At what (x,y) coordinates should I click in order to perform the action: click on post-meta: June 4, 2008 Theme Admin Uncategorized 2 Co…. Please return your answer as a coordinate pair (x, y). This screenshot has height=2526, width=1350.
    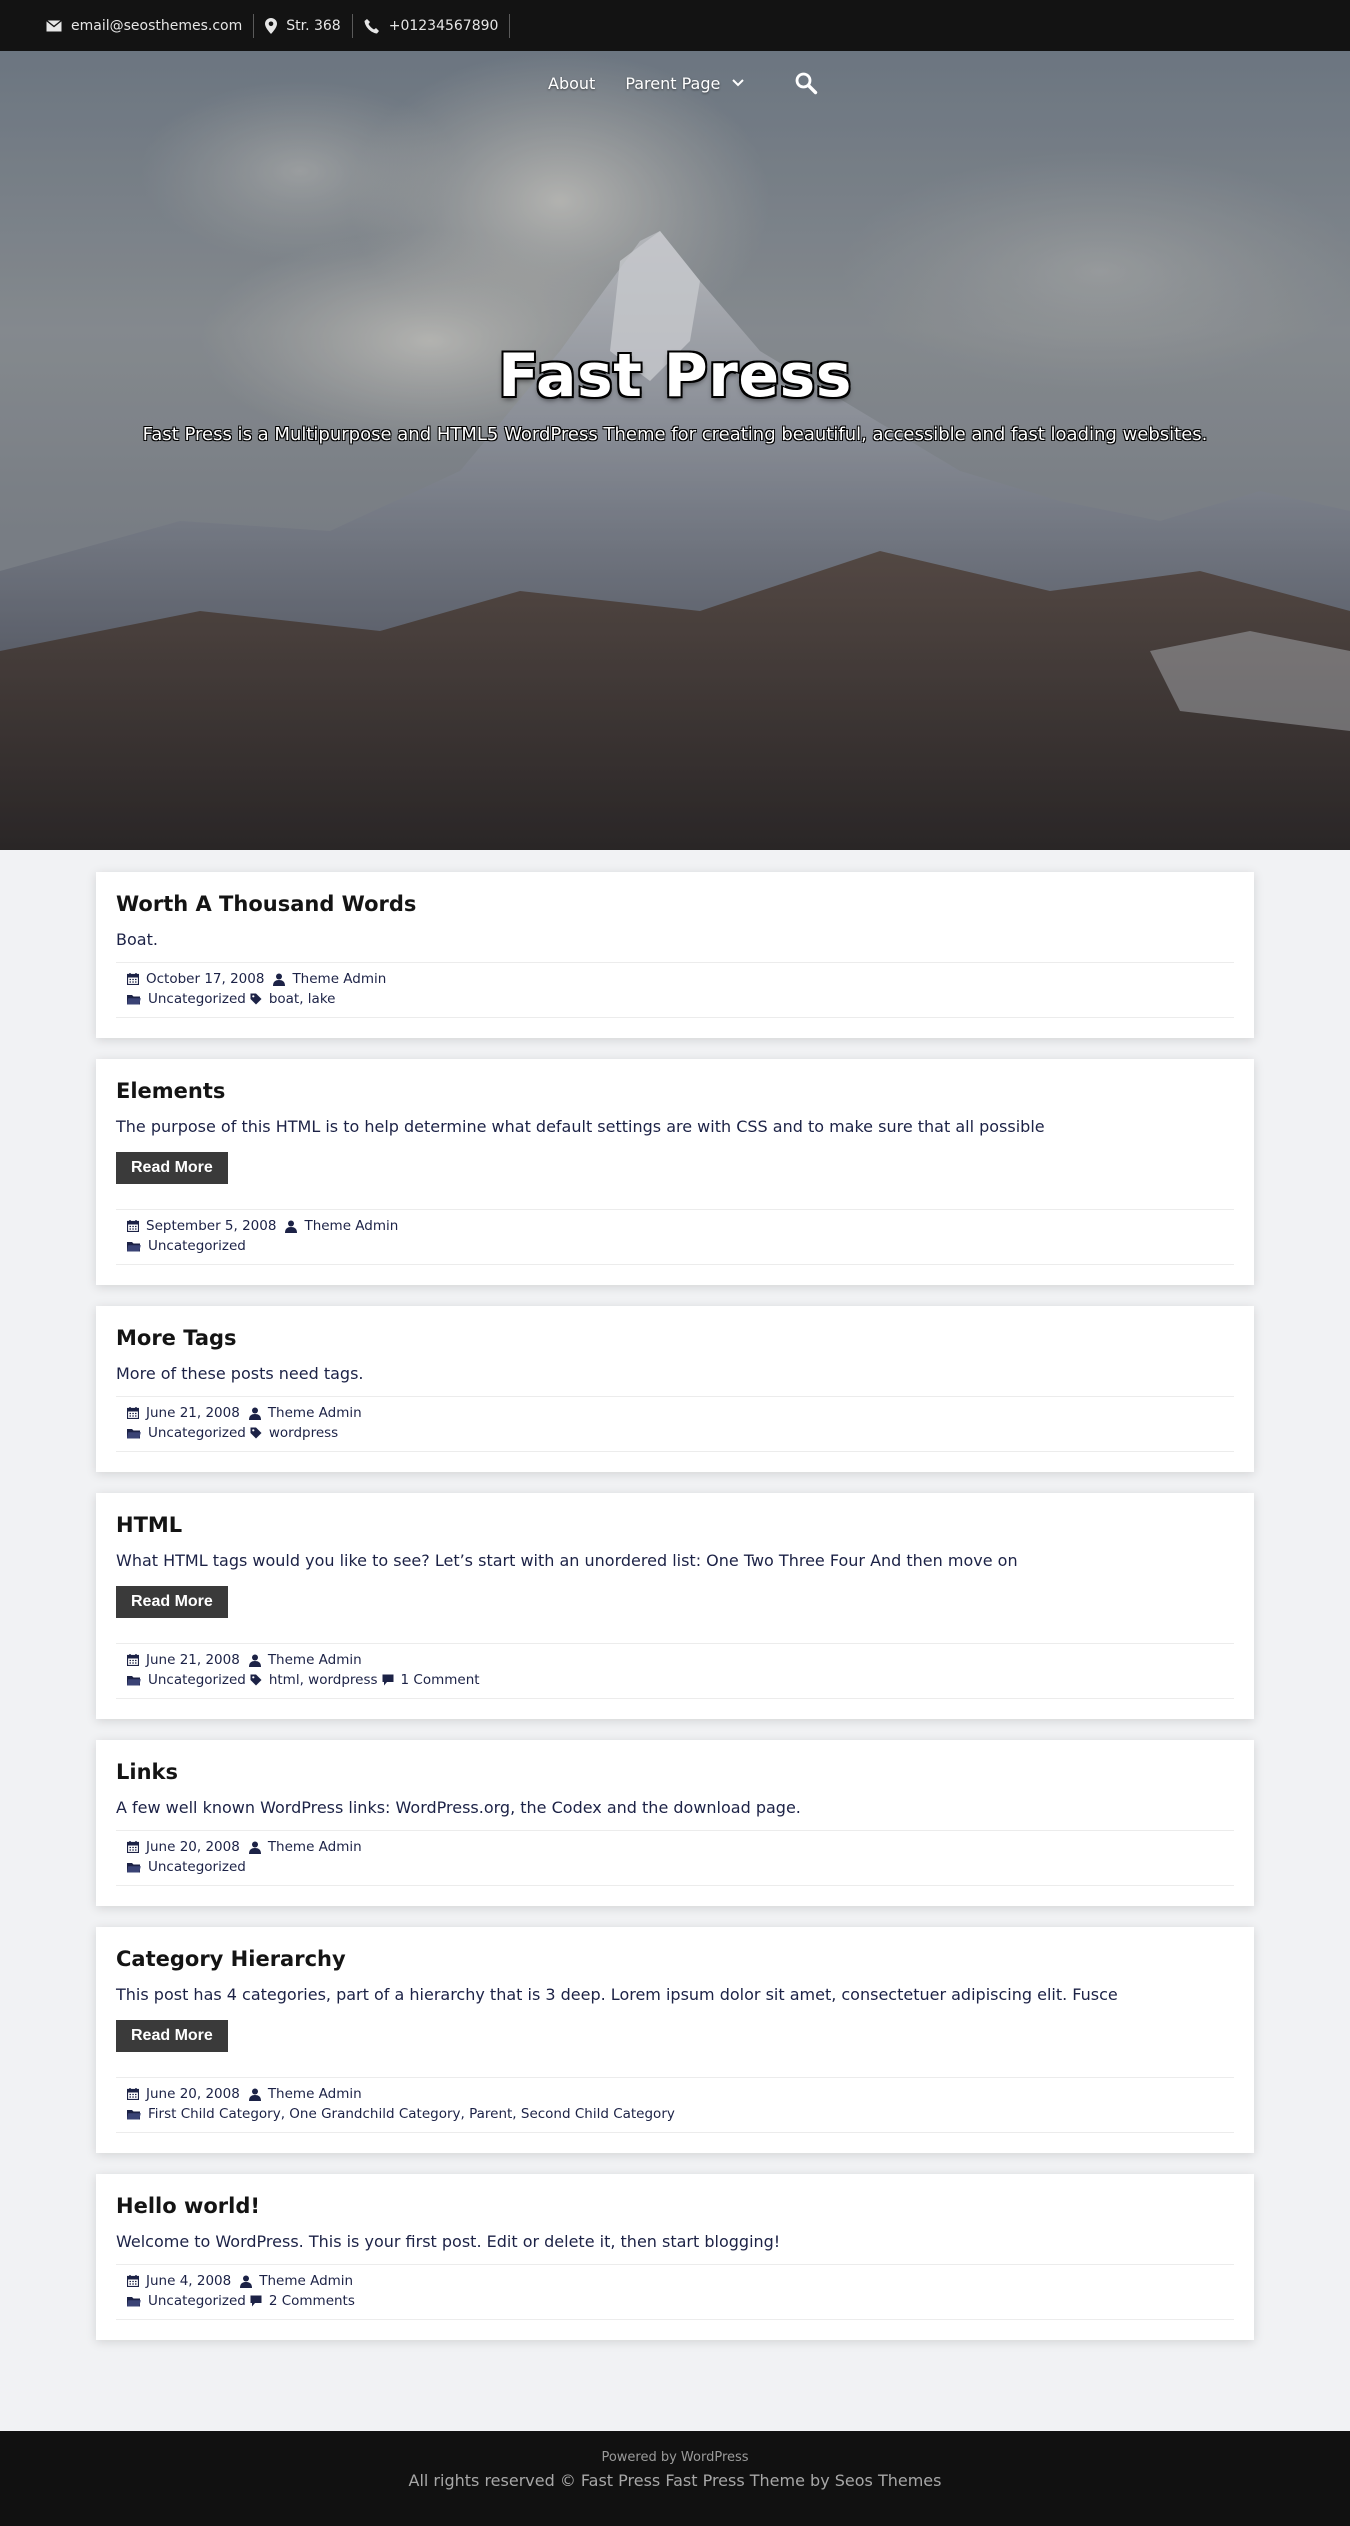
    Looking at the image, I should click on (675, 2292).